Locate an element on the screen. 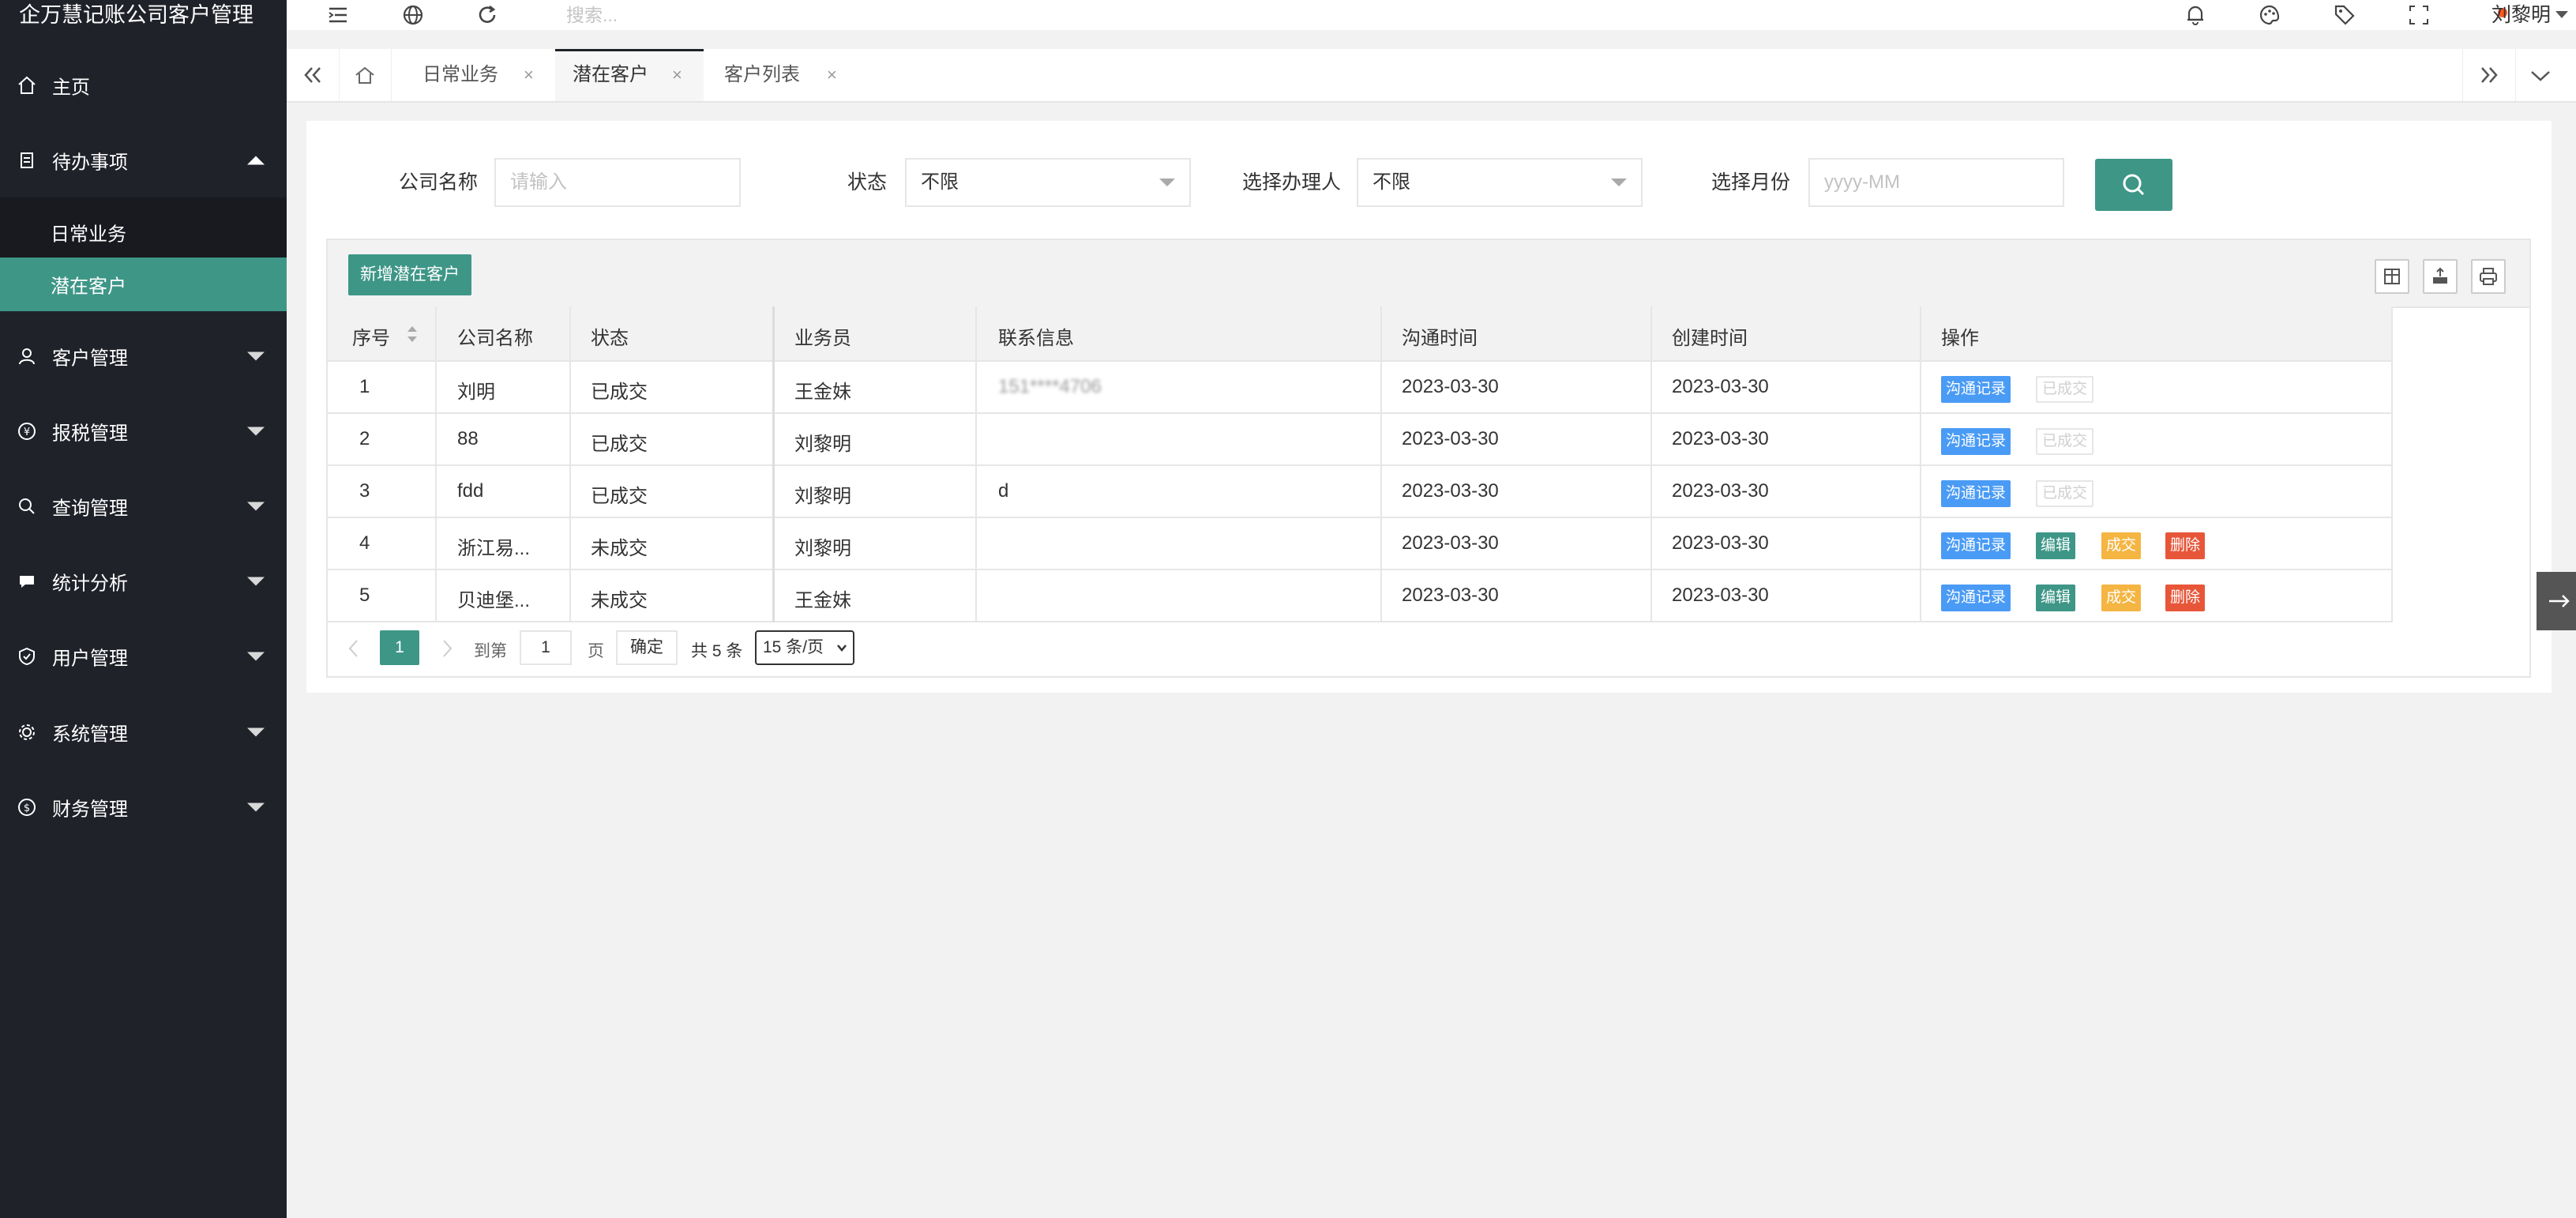  sidebar-item-label: 客户管理 is located at coordinates (90, 359).